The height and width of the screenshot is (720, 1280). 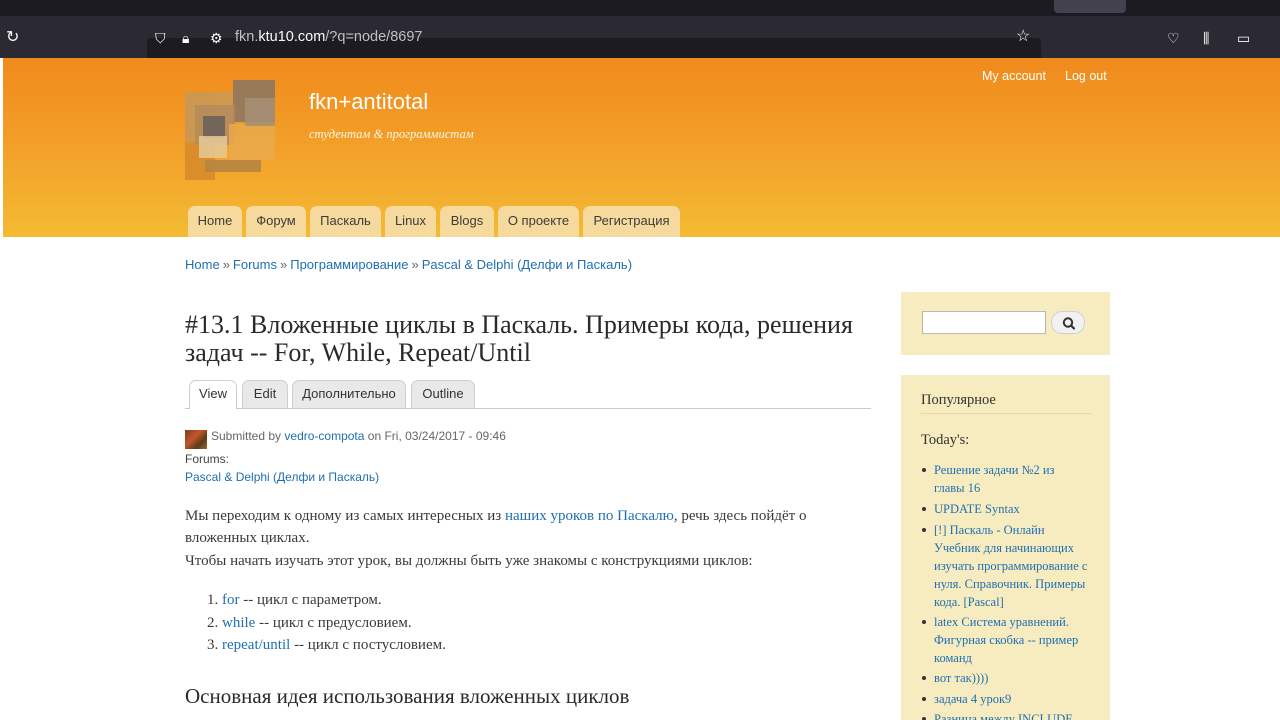 I want to click on list-item: 1. for -- цикл с параметром., so click(x=294, y=600).